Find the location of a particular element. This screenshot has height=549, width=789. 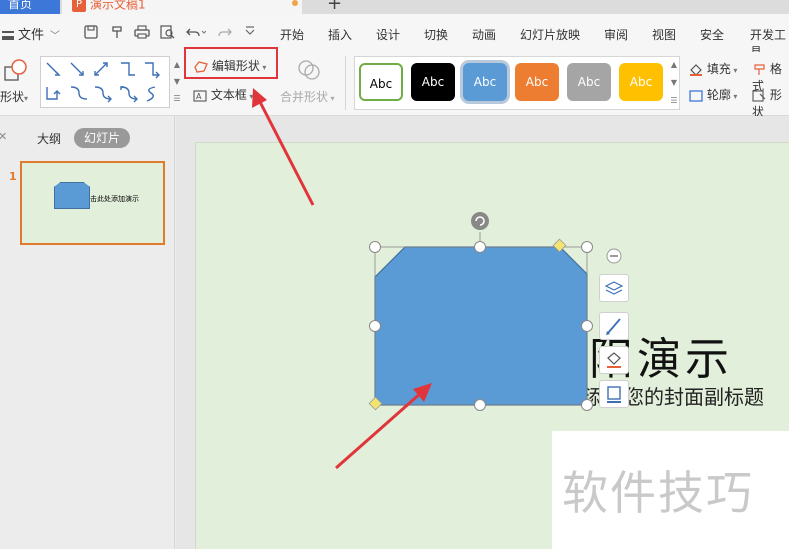

layers-button is located at coordinates (614, 288).